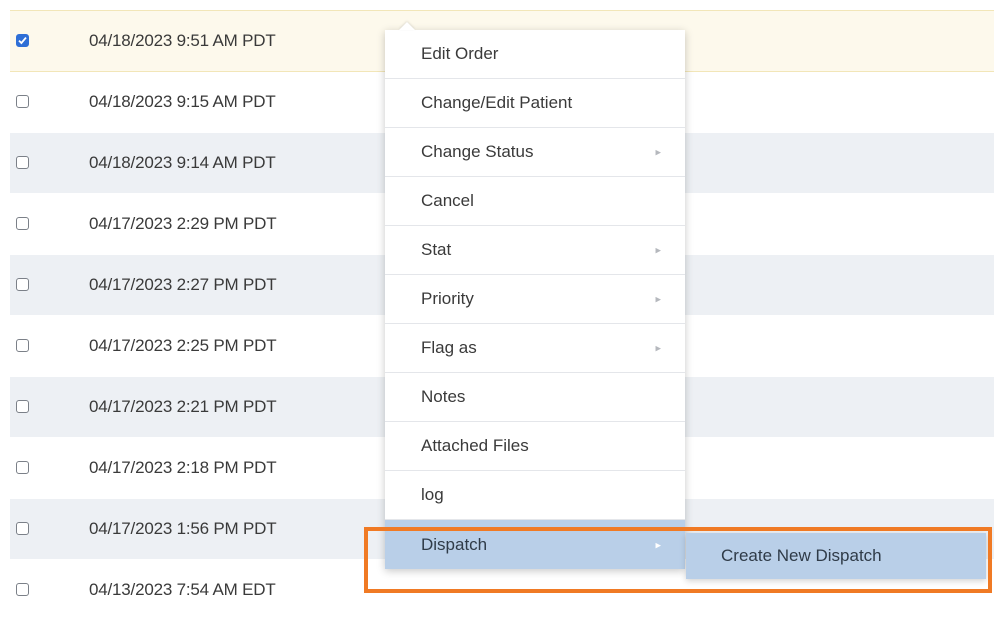 This screenshot has height=621, width=994. I want to click on menu-item-label: Notes, so click(443, 396).